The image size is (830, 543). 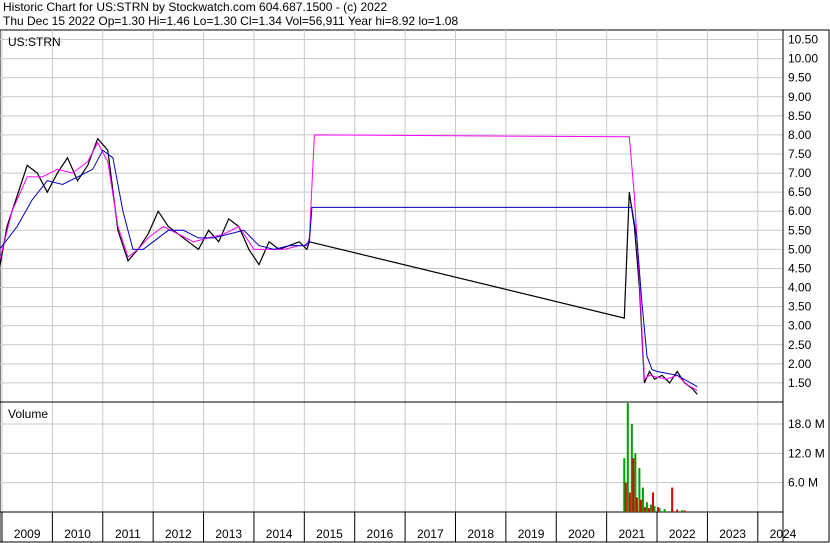 What do you see at coordinates (800, 211) in the screenshot?
I see `price-tick-label: 6.00` at bounding box center [800, 211].